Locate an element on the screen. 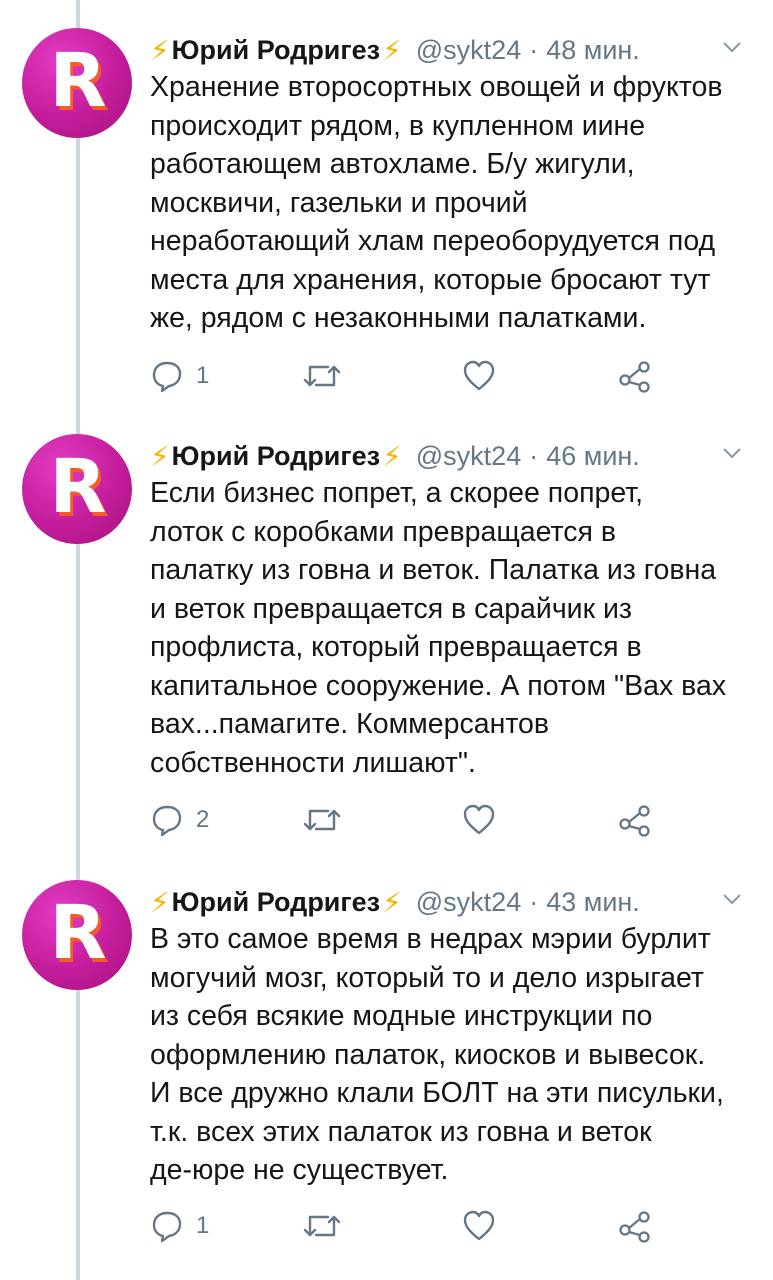  tweet-header: ⚡ Юрий Родригез ⚡ @sykt24 · 46 мин. is located at coordinates (461, 456).